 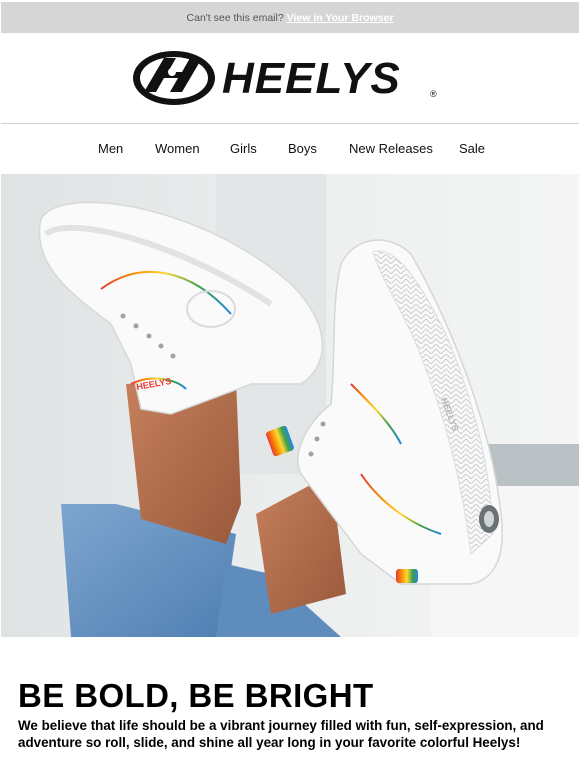 I want to click on brand-logo: HEELYS ®, so click(x=290, y=78).